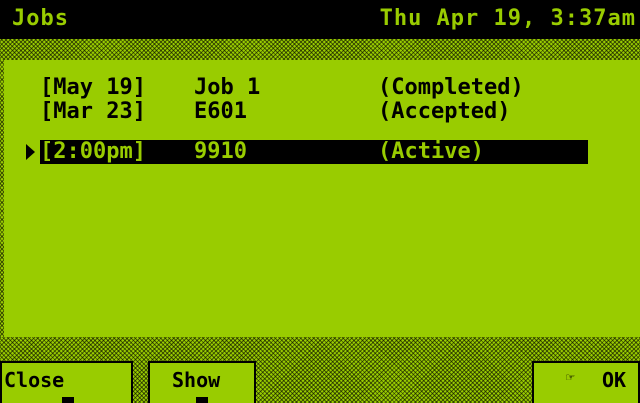  I want to click on close-label: Close, so click(34, 380).